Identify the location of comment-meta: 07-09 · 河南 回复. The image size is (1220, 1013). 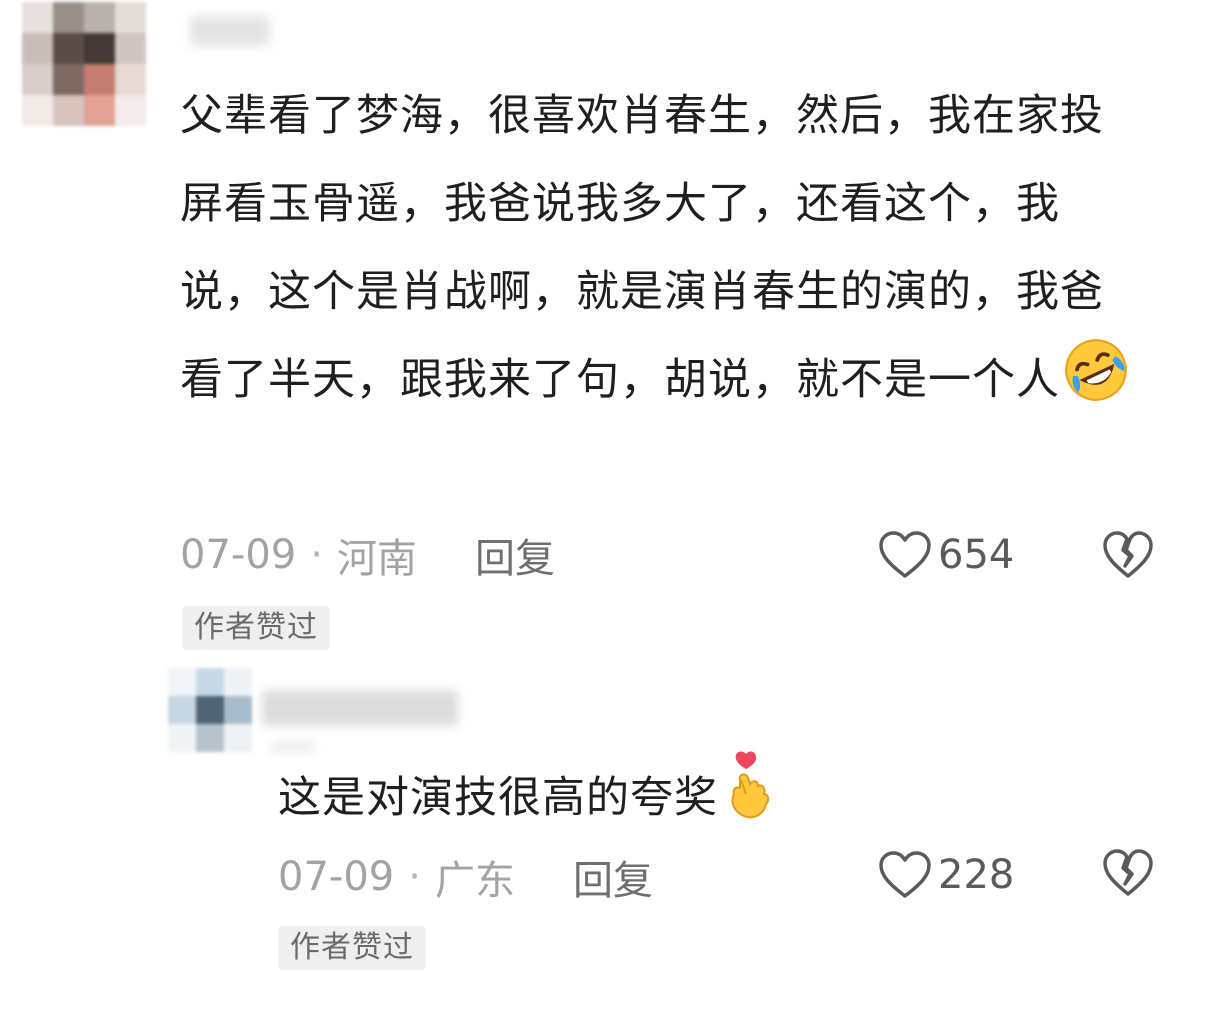
(367, 556).